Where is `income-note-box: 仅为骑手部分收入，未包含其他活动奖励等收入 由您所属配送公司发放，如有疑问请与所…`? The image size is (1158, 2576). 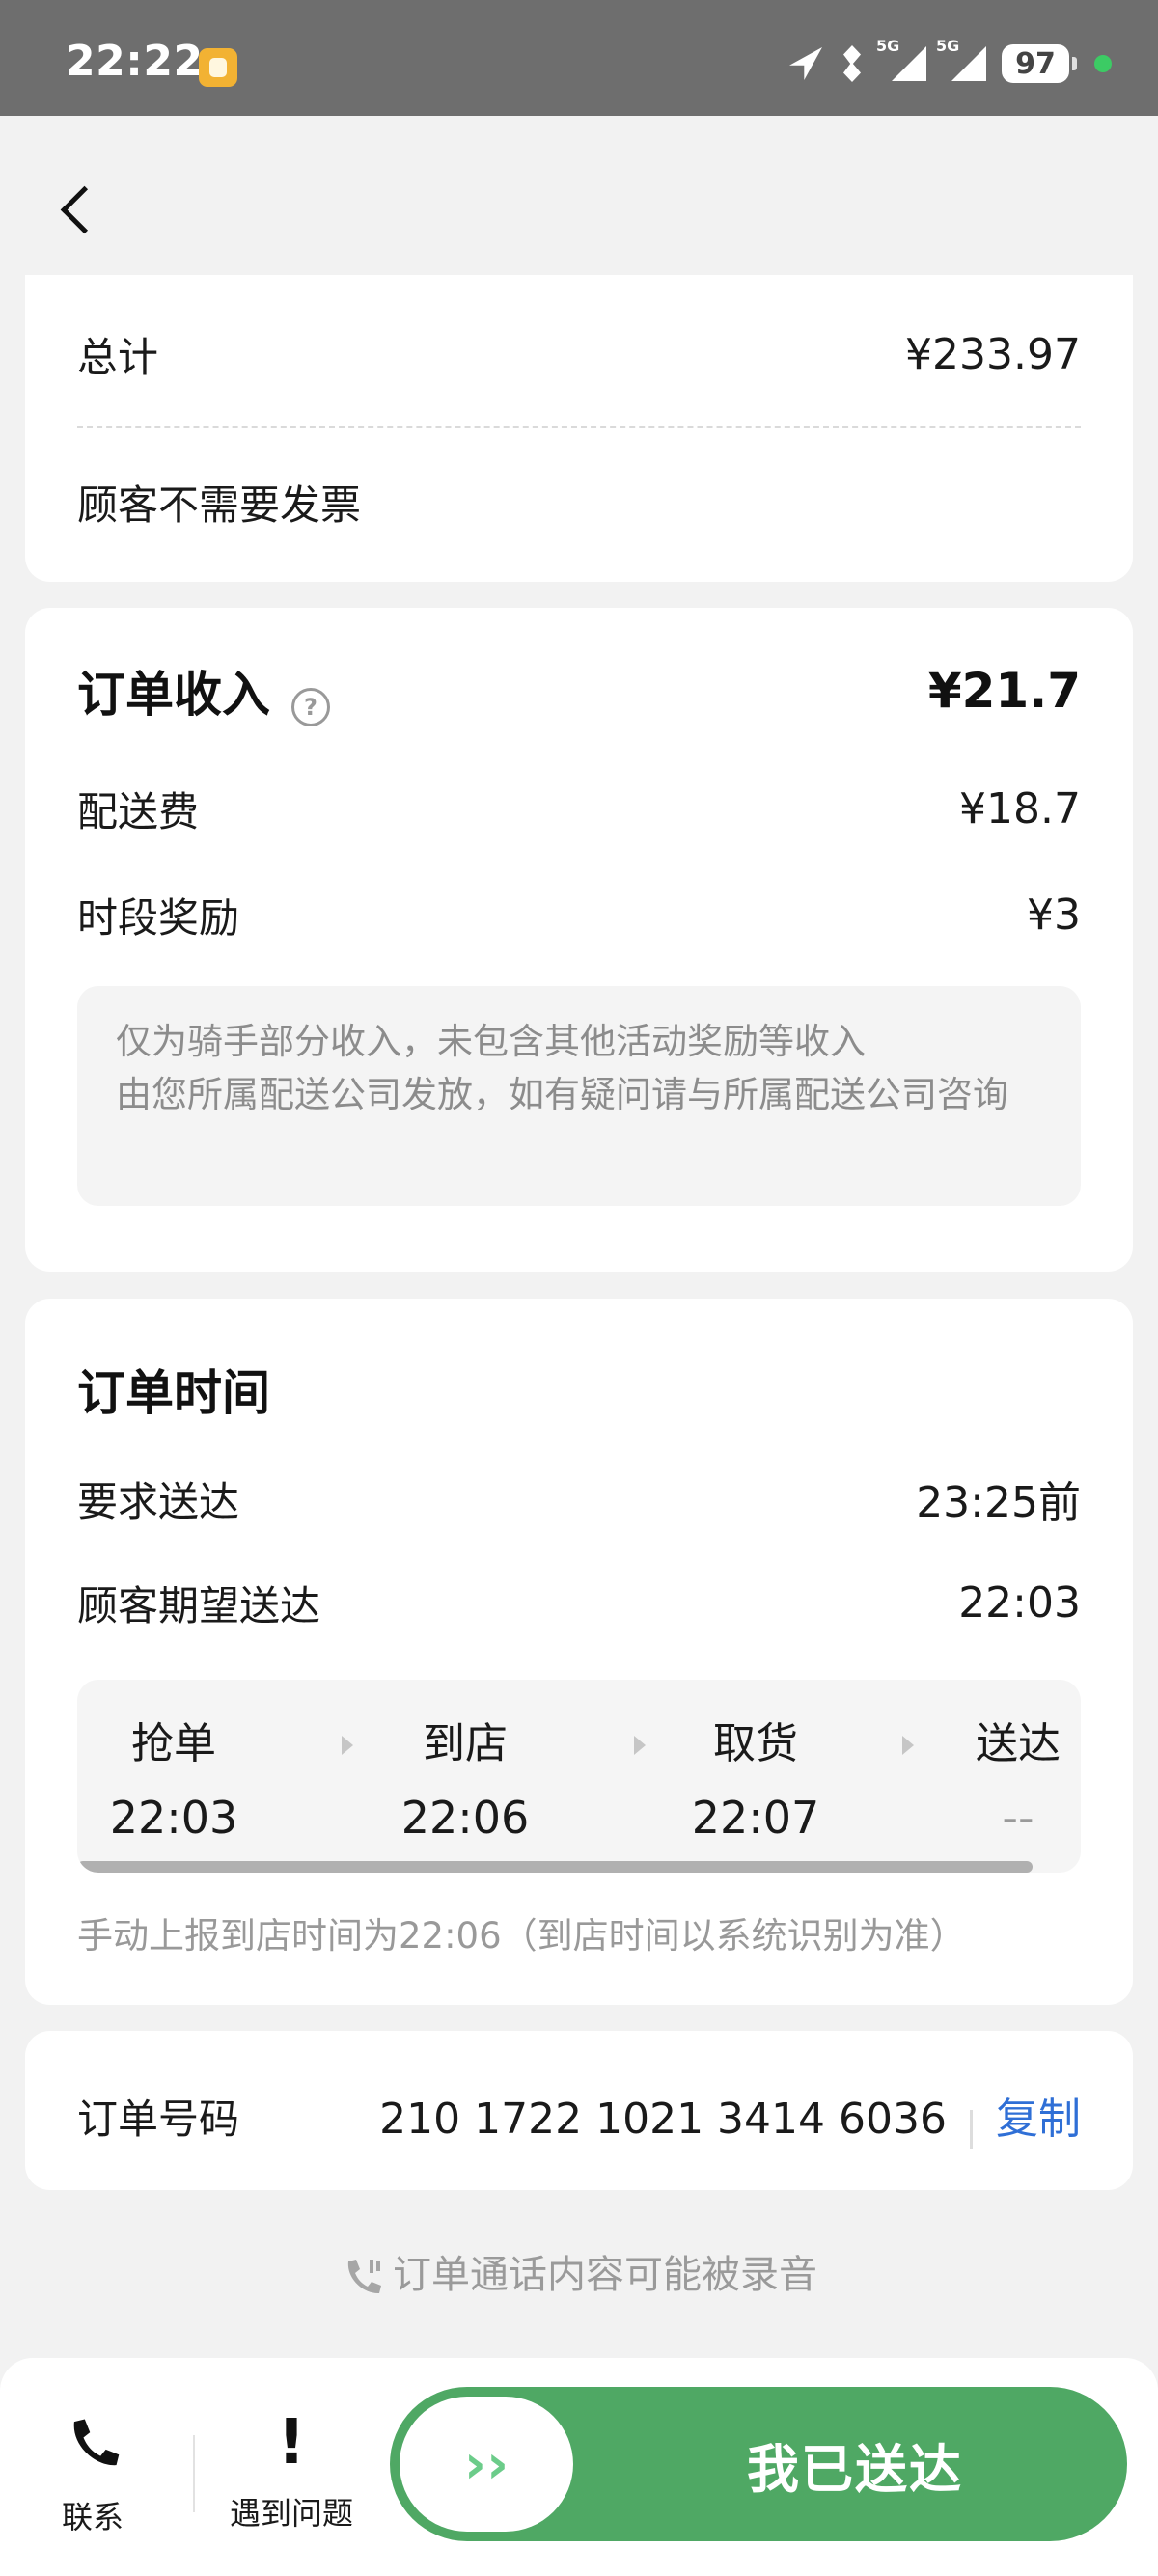
income-note-box: 仅为骑手部分收入，未包含其他活动奖励等收入 由您所属配送公司发放，如有疑问请与所… is located at coordinates (579, 1096).